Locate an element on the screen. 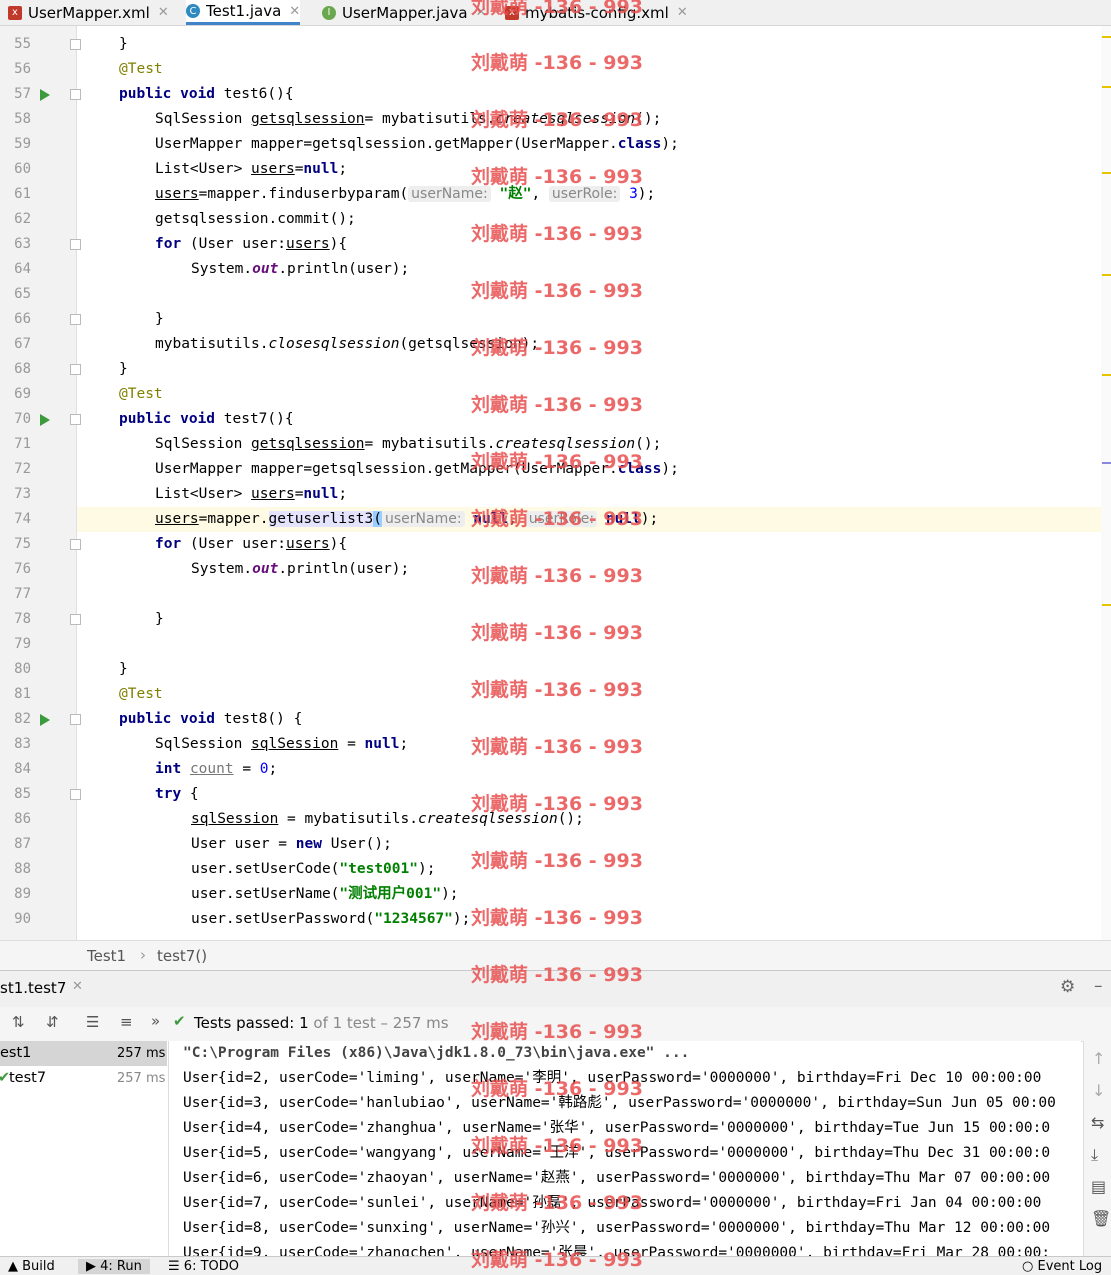 This screenshot has height=1275, width=1111. more-icon: » is located at coordinates (155, 1021).